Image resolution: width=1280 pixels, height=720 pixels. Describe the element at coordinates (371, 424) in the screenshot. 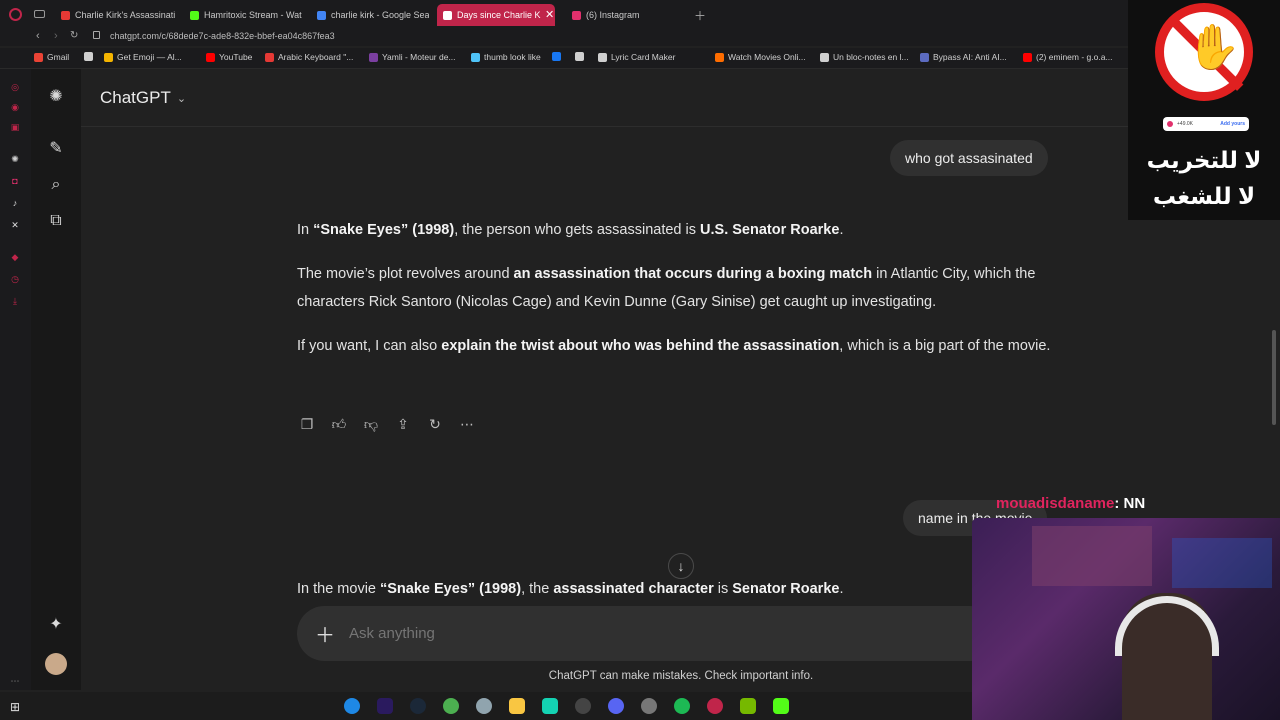

I see `thumbs-down-icon: 👎︎` at that location.